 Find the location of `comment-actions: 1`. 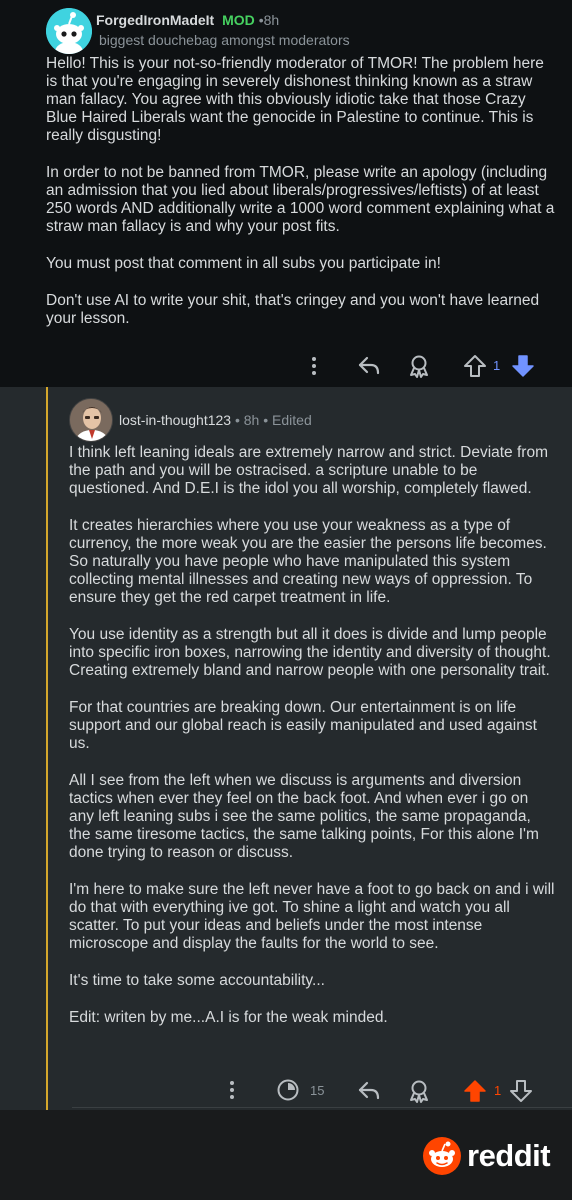

comment-actions: 1 is located at coordinates (425, 365).